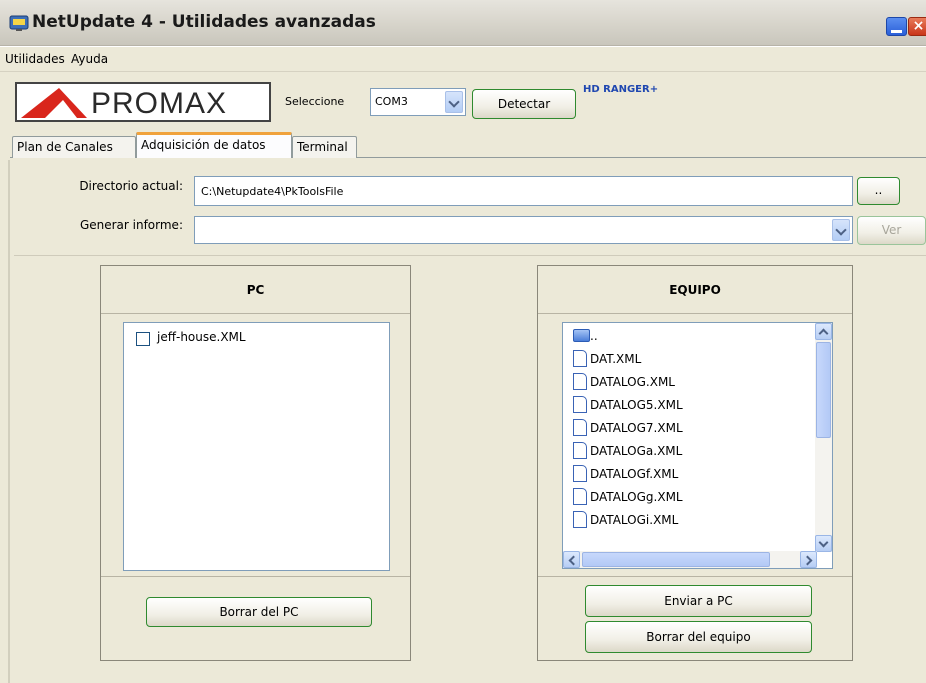 The height and width of the screenshot is (683, 926). Describe the element at coordinates (19, 23) in the screenshot. I see `app-icon` at that location.